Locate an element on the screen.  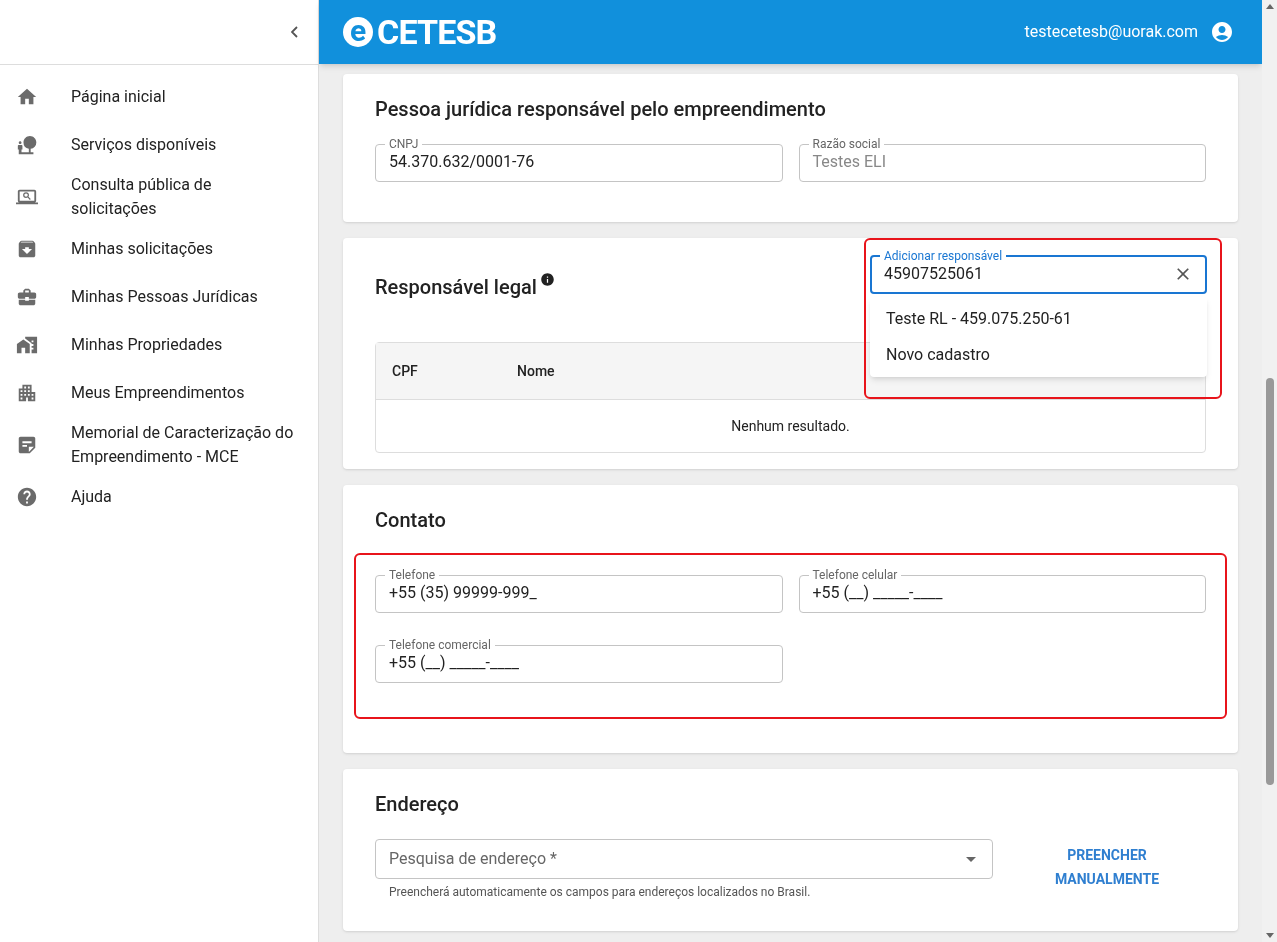
field-label: Razão social is located at coordinates (846, 144).